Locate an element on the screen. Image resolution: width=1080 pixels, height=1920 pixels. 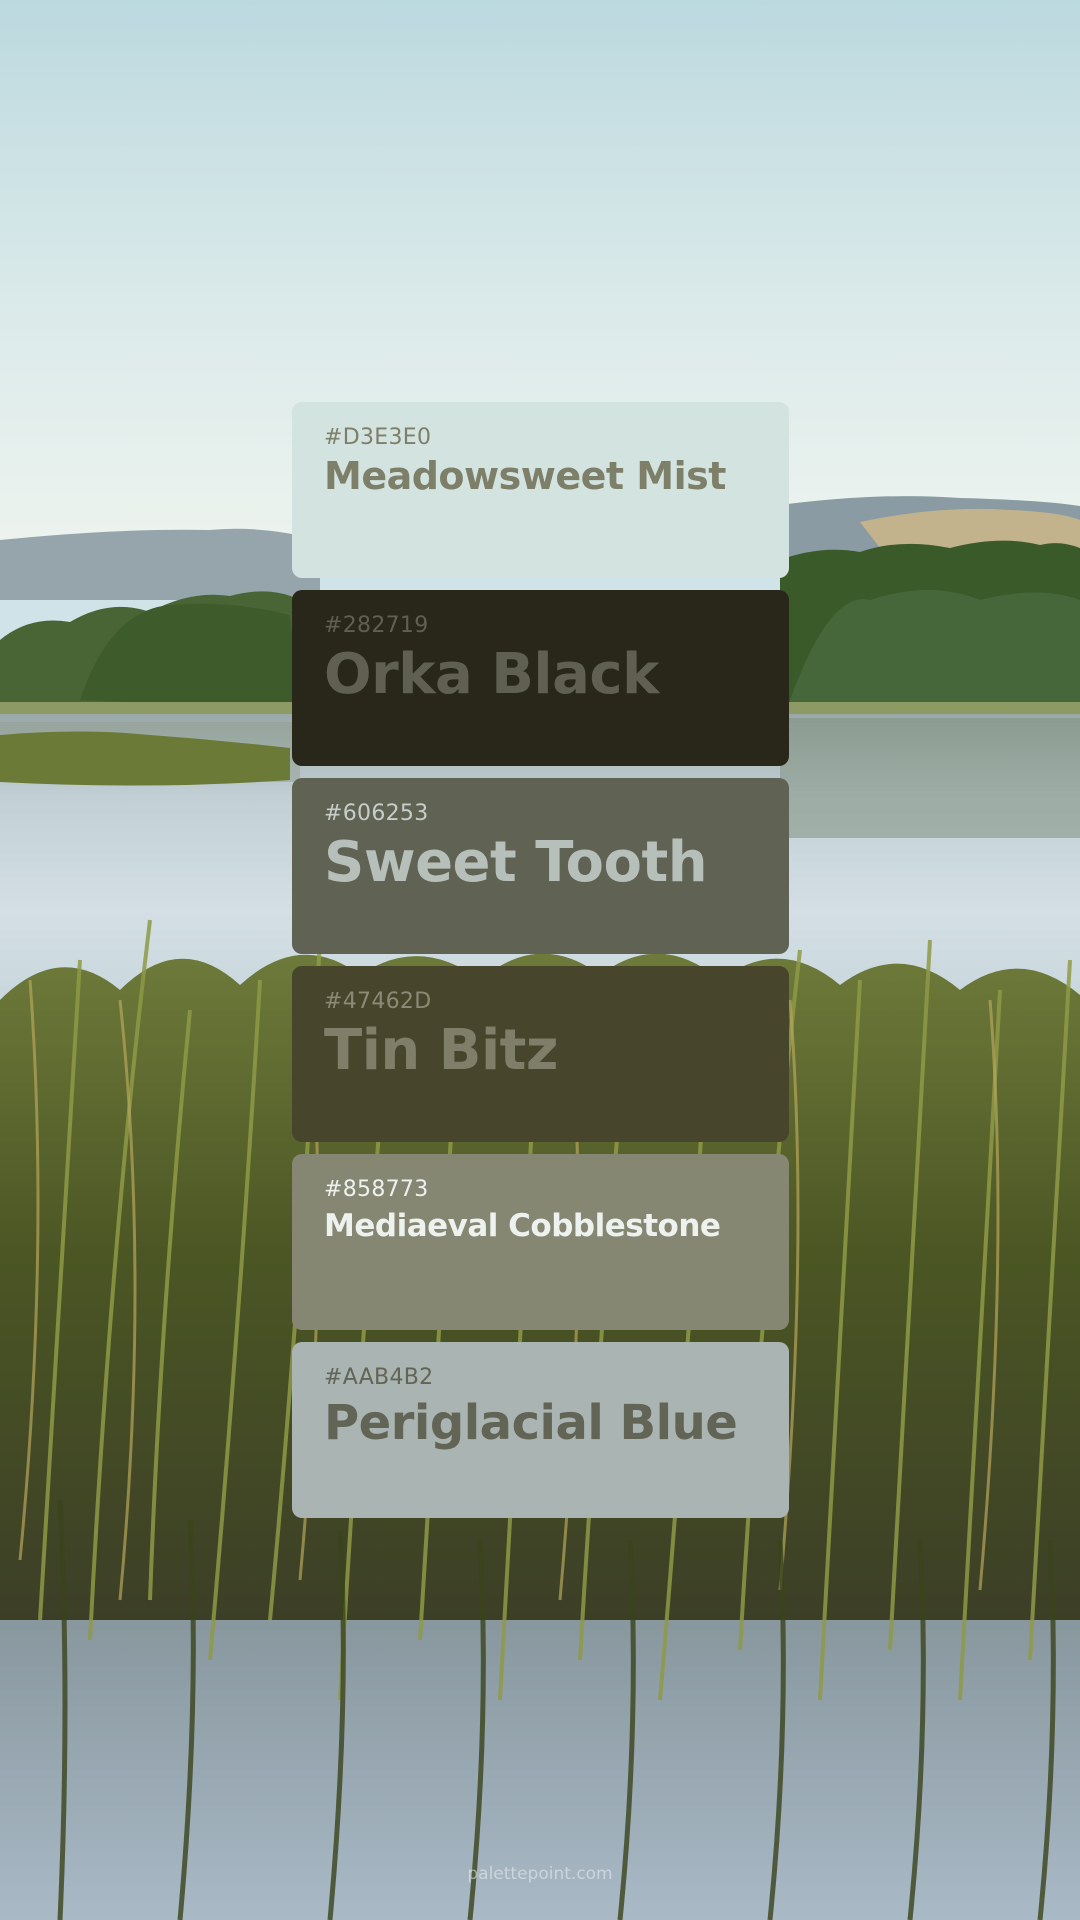
swatch-name: Mediaeval Cobblestone is located at coordinates (522, 1226).